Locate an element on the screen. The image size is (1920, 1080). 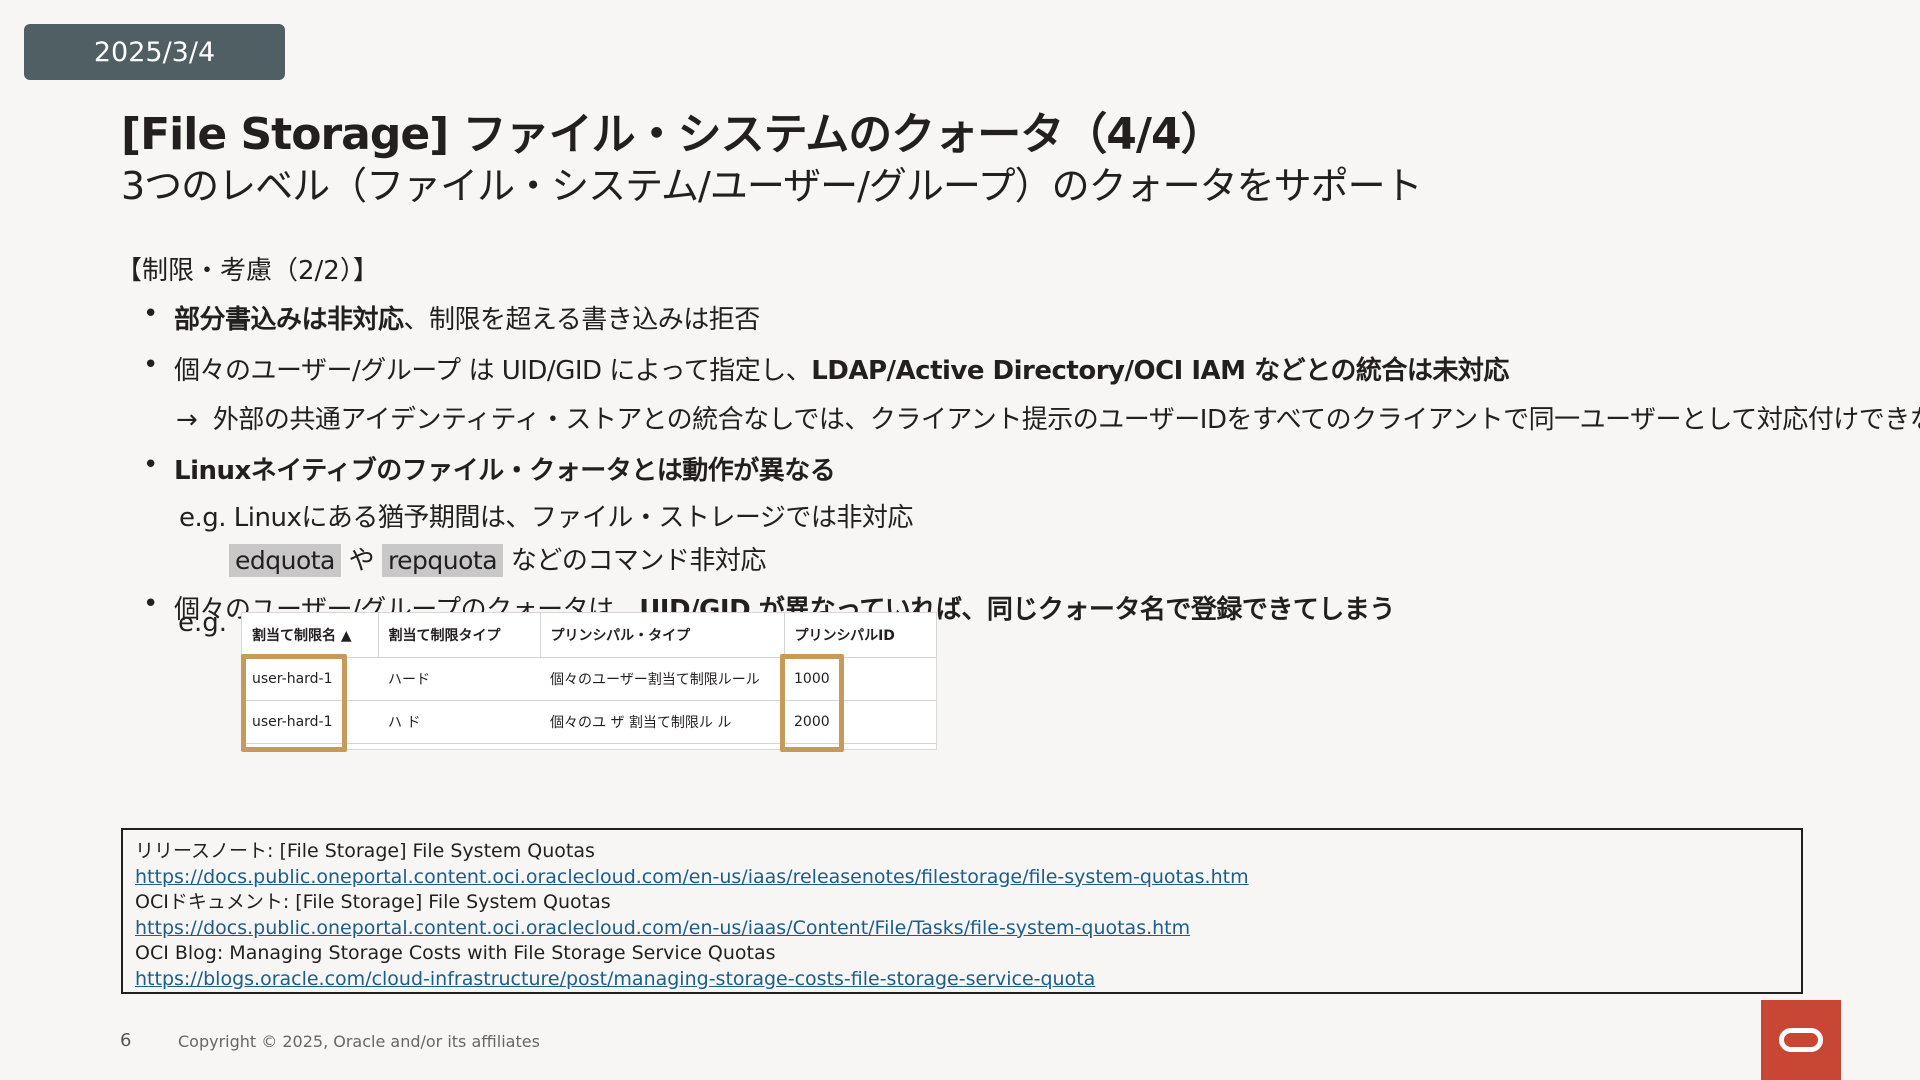
table-header-row: 割当て制限名 ▲ 割当て制限タイプ プリンシパル・タイプ プリンシパルID is located at coordinates (589, 635).